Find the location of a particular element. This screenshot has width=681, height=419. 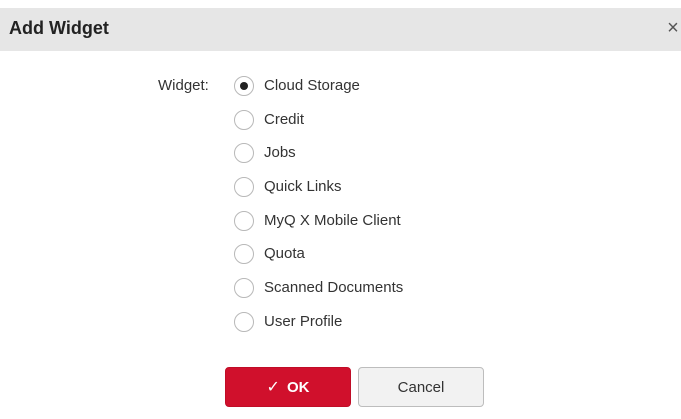

radio-option-user-profile: User Profile is located at coordinates (318, 328).